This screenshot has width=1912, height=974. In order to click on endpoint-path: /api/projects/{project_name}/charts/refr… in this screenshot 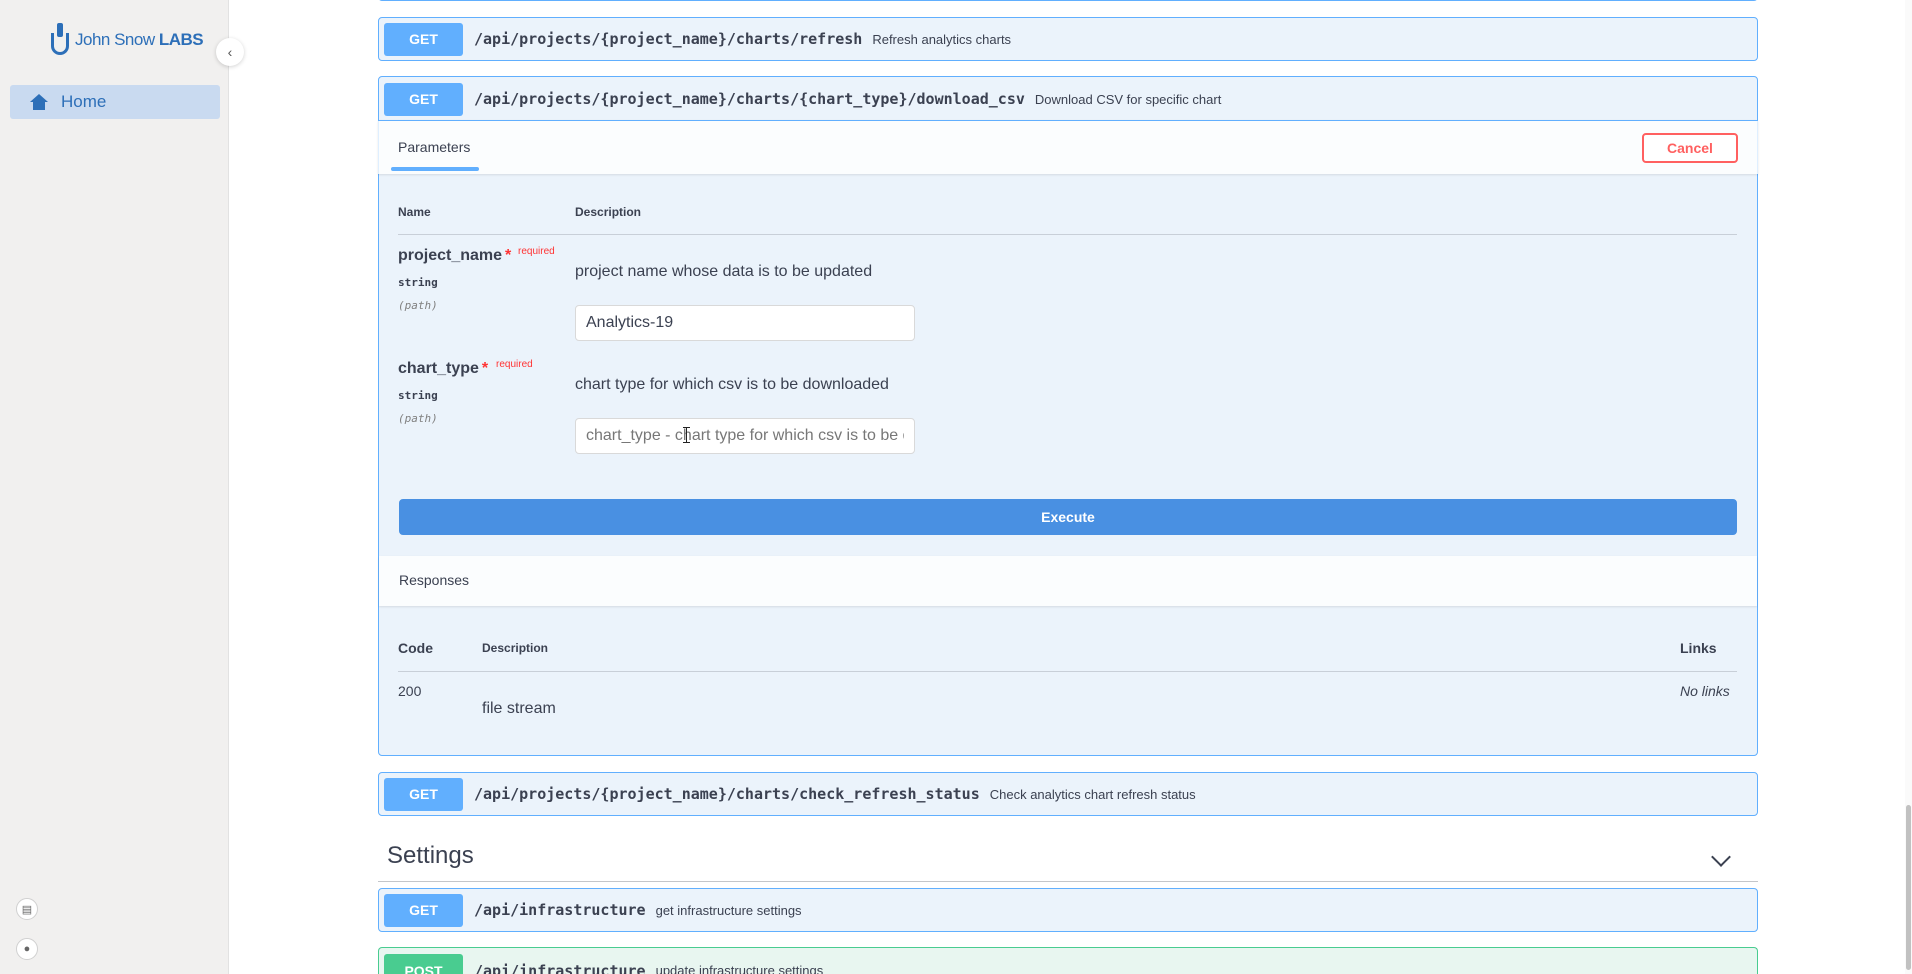, I will do `click(668, 39)`.